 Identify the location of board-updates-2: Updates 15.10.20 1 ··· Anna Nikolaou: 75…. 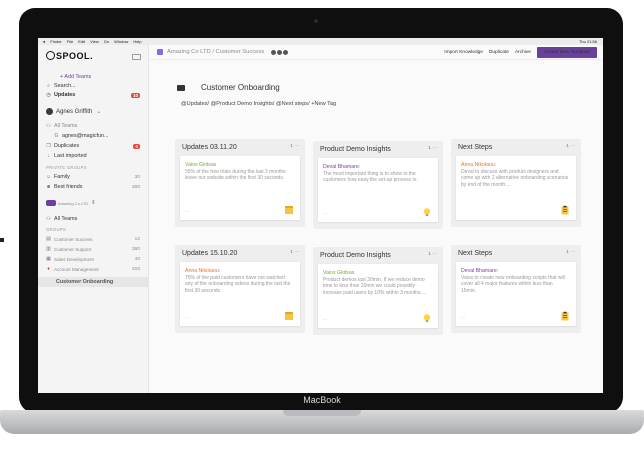
(240, 289).